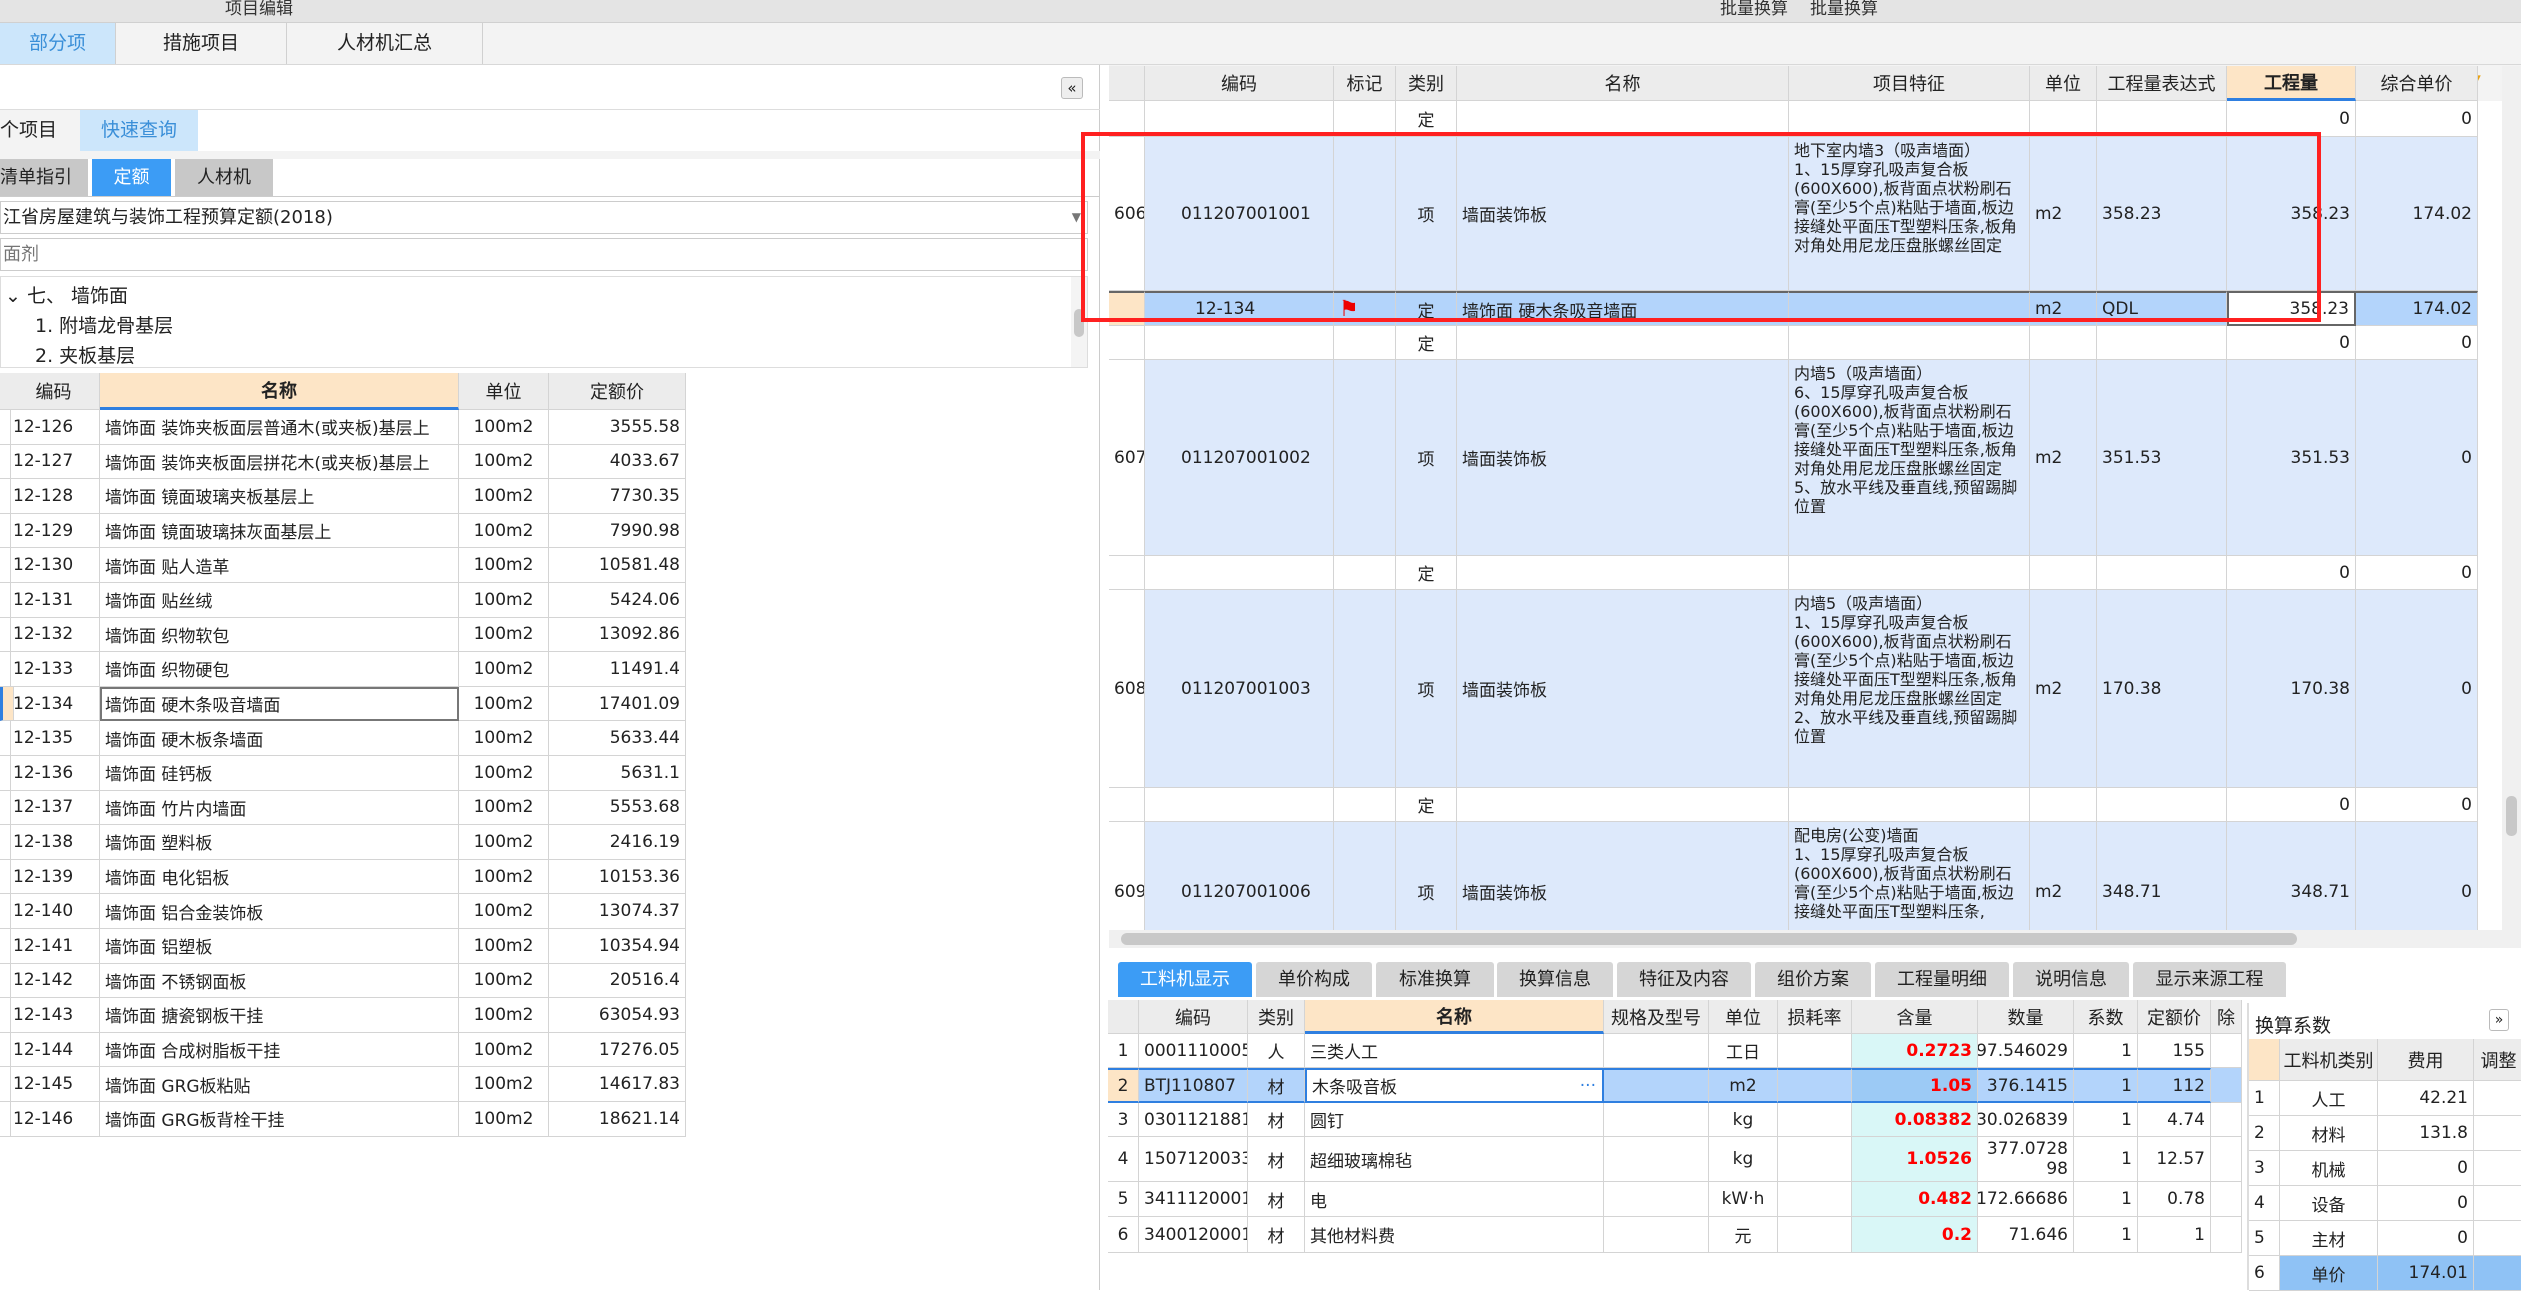 The width and height of the screenshot is (2521, 1291). I want to click on quota-cell-code: 12-140, so click(54, 911).